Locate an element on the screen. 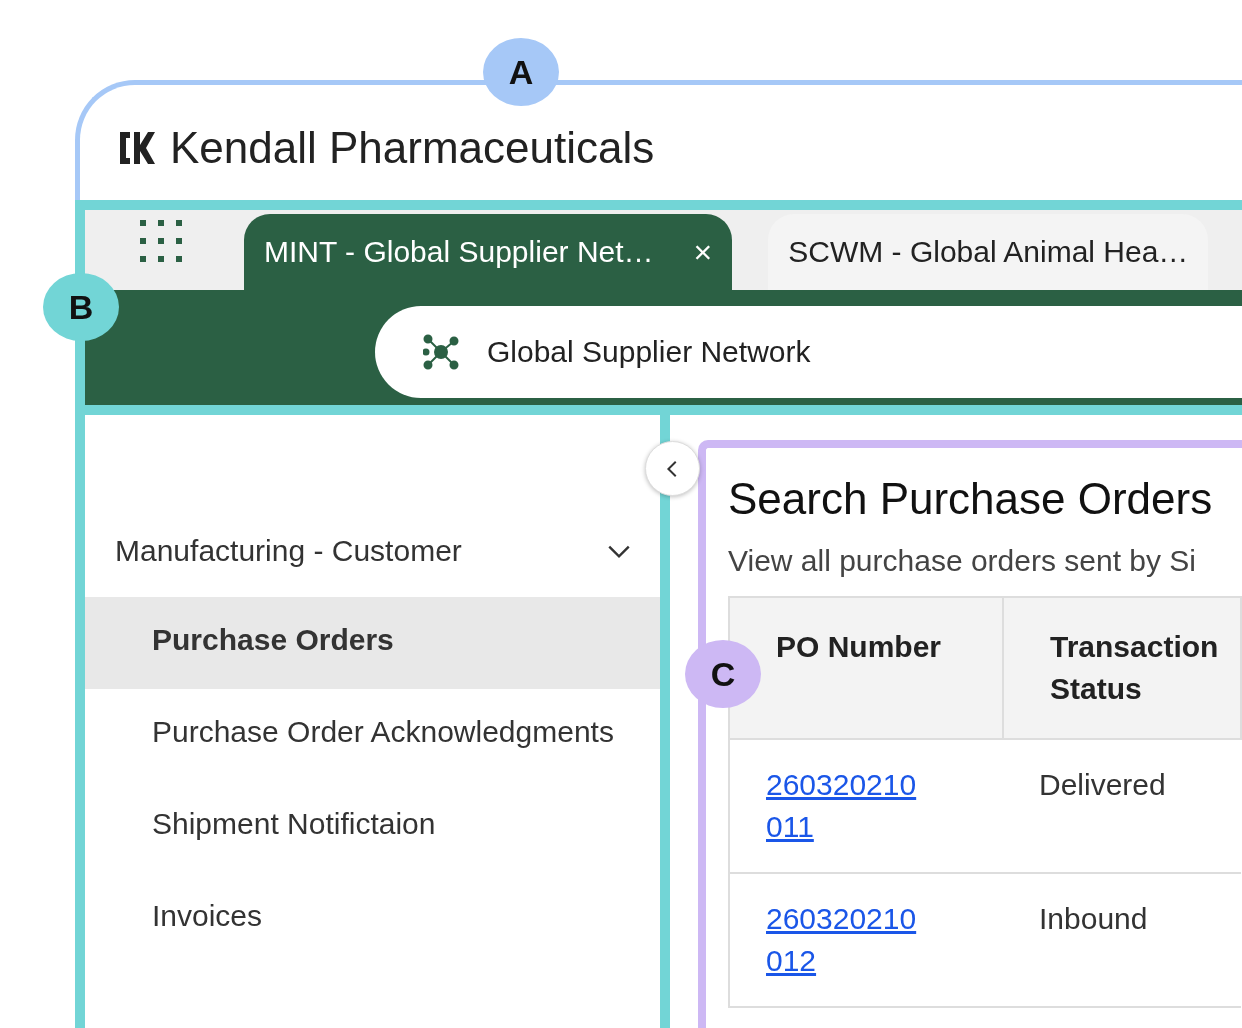 The width and height of the screenshot is (1242, 1028). network-icon is located at coordinates (441, 352).